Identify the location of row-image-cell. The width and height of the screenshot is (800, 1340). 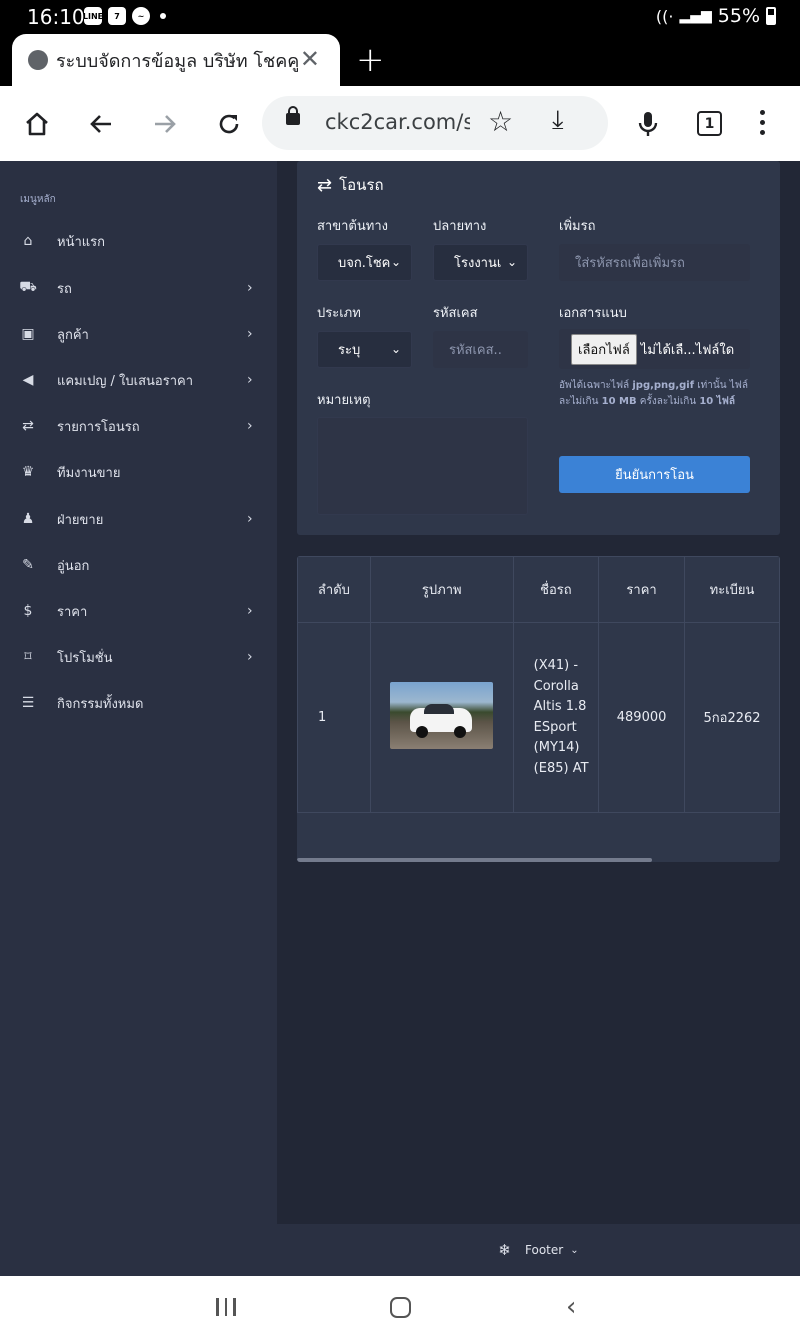
(441, 717).